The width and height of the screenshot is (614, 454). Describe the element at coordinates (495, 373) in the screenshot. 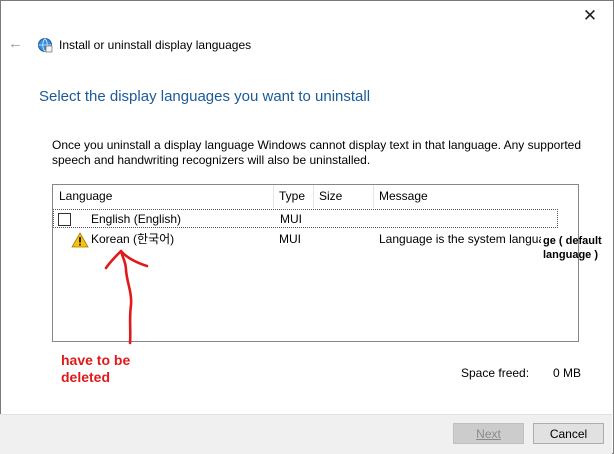

I see `space-freed-label: Space freed:` at that location.